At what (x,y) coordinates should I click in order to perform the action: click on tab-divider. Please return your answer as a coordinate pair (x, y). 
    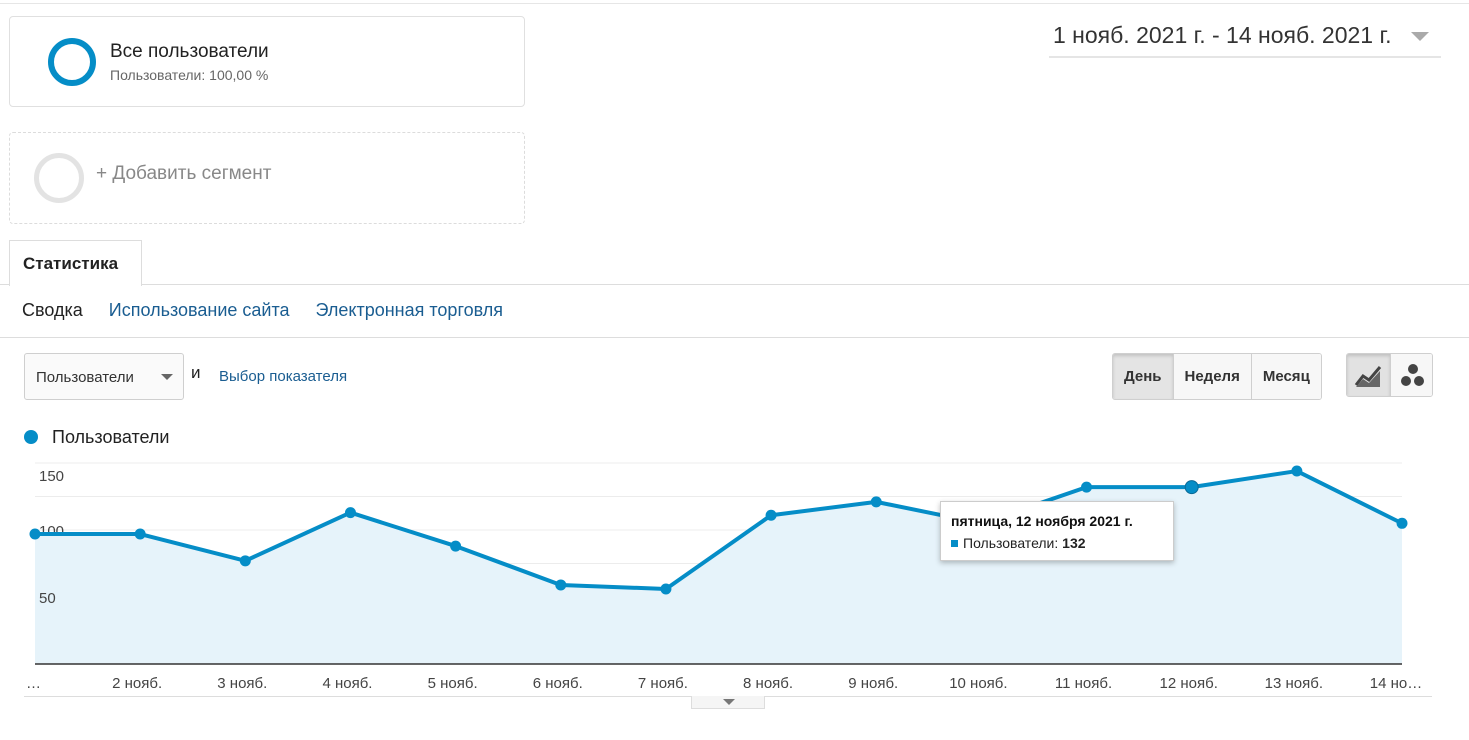
    Looking at the image, I should click on (734, 284).